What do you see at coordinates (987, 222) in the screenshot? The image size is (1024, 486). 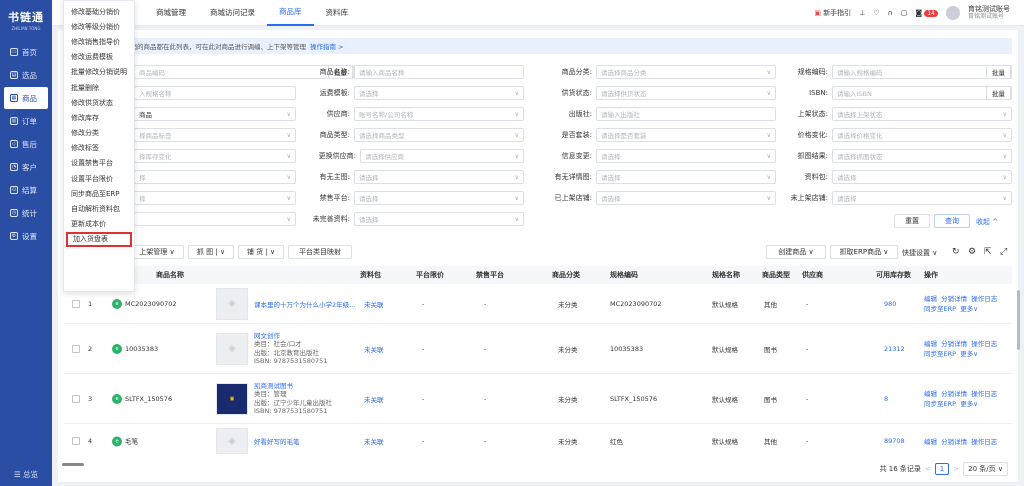 I see `collapse-link: 收起 ^` at bounding box center [987, 222].